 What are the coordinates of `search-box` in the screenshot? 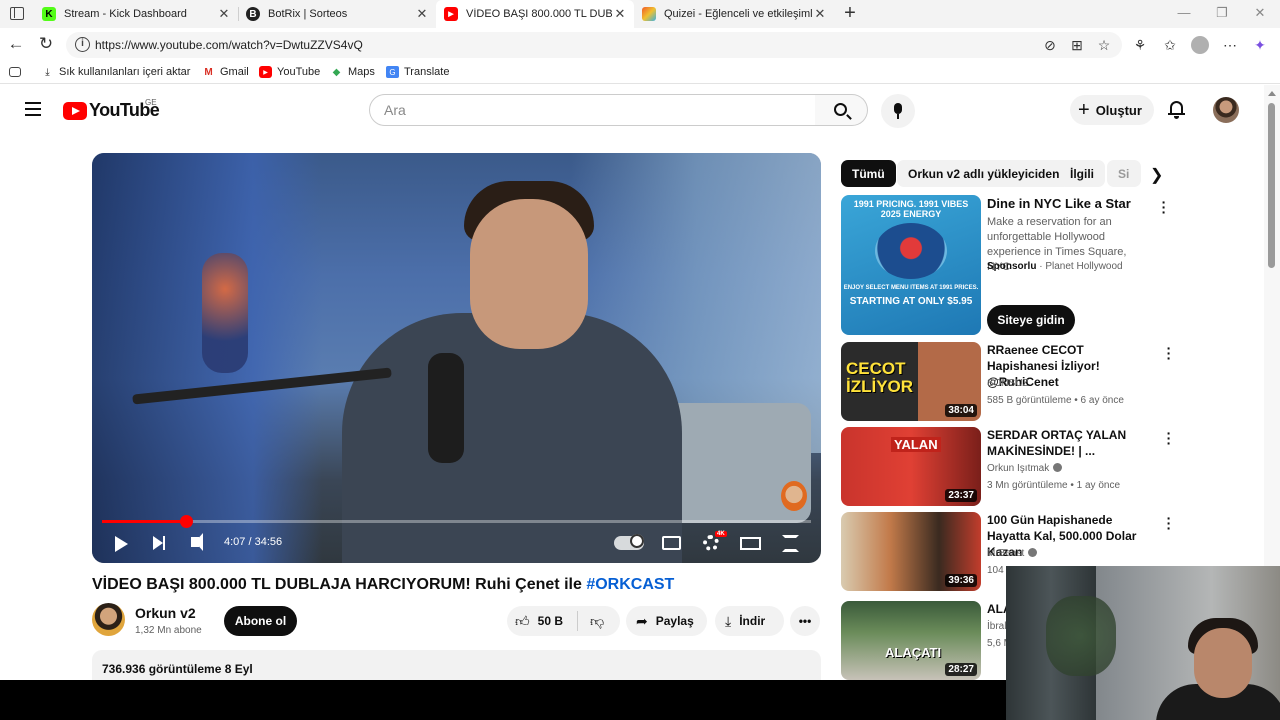 It's located at (592, 110).